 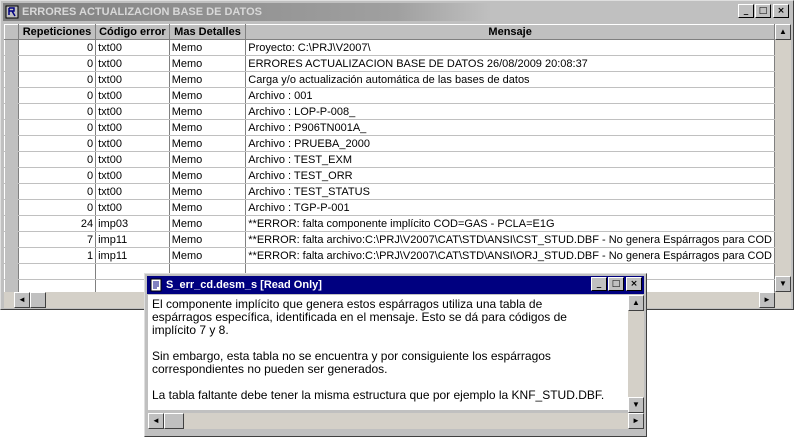 What do you see at coordinates (156, 421) in the screenshot?
I see `memo-scroll-left-button: ◄` at bounding box center [156, 421].